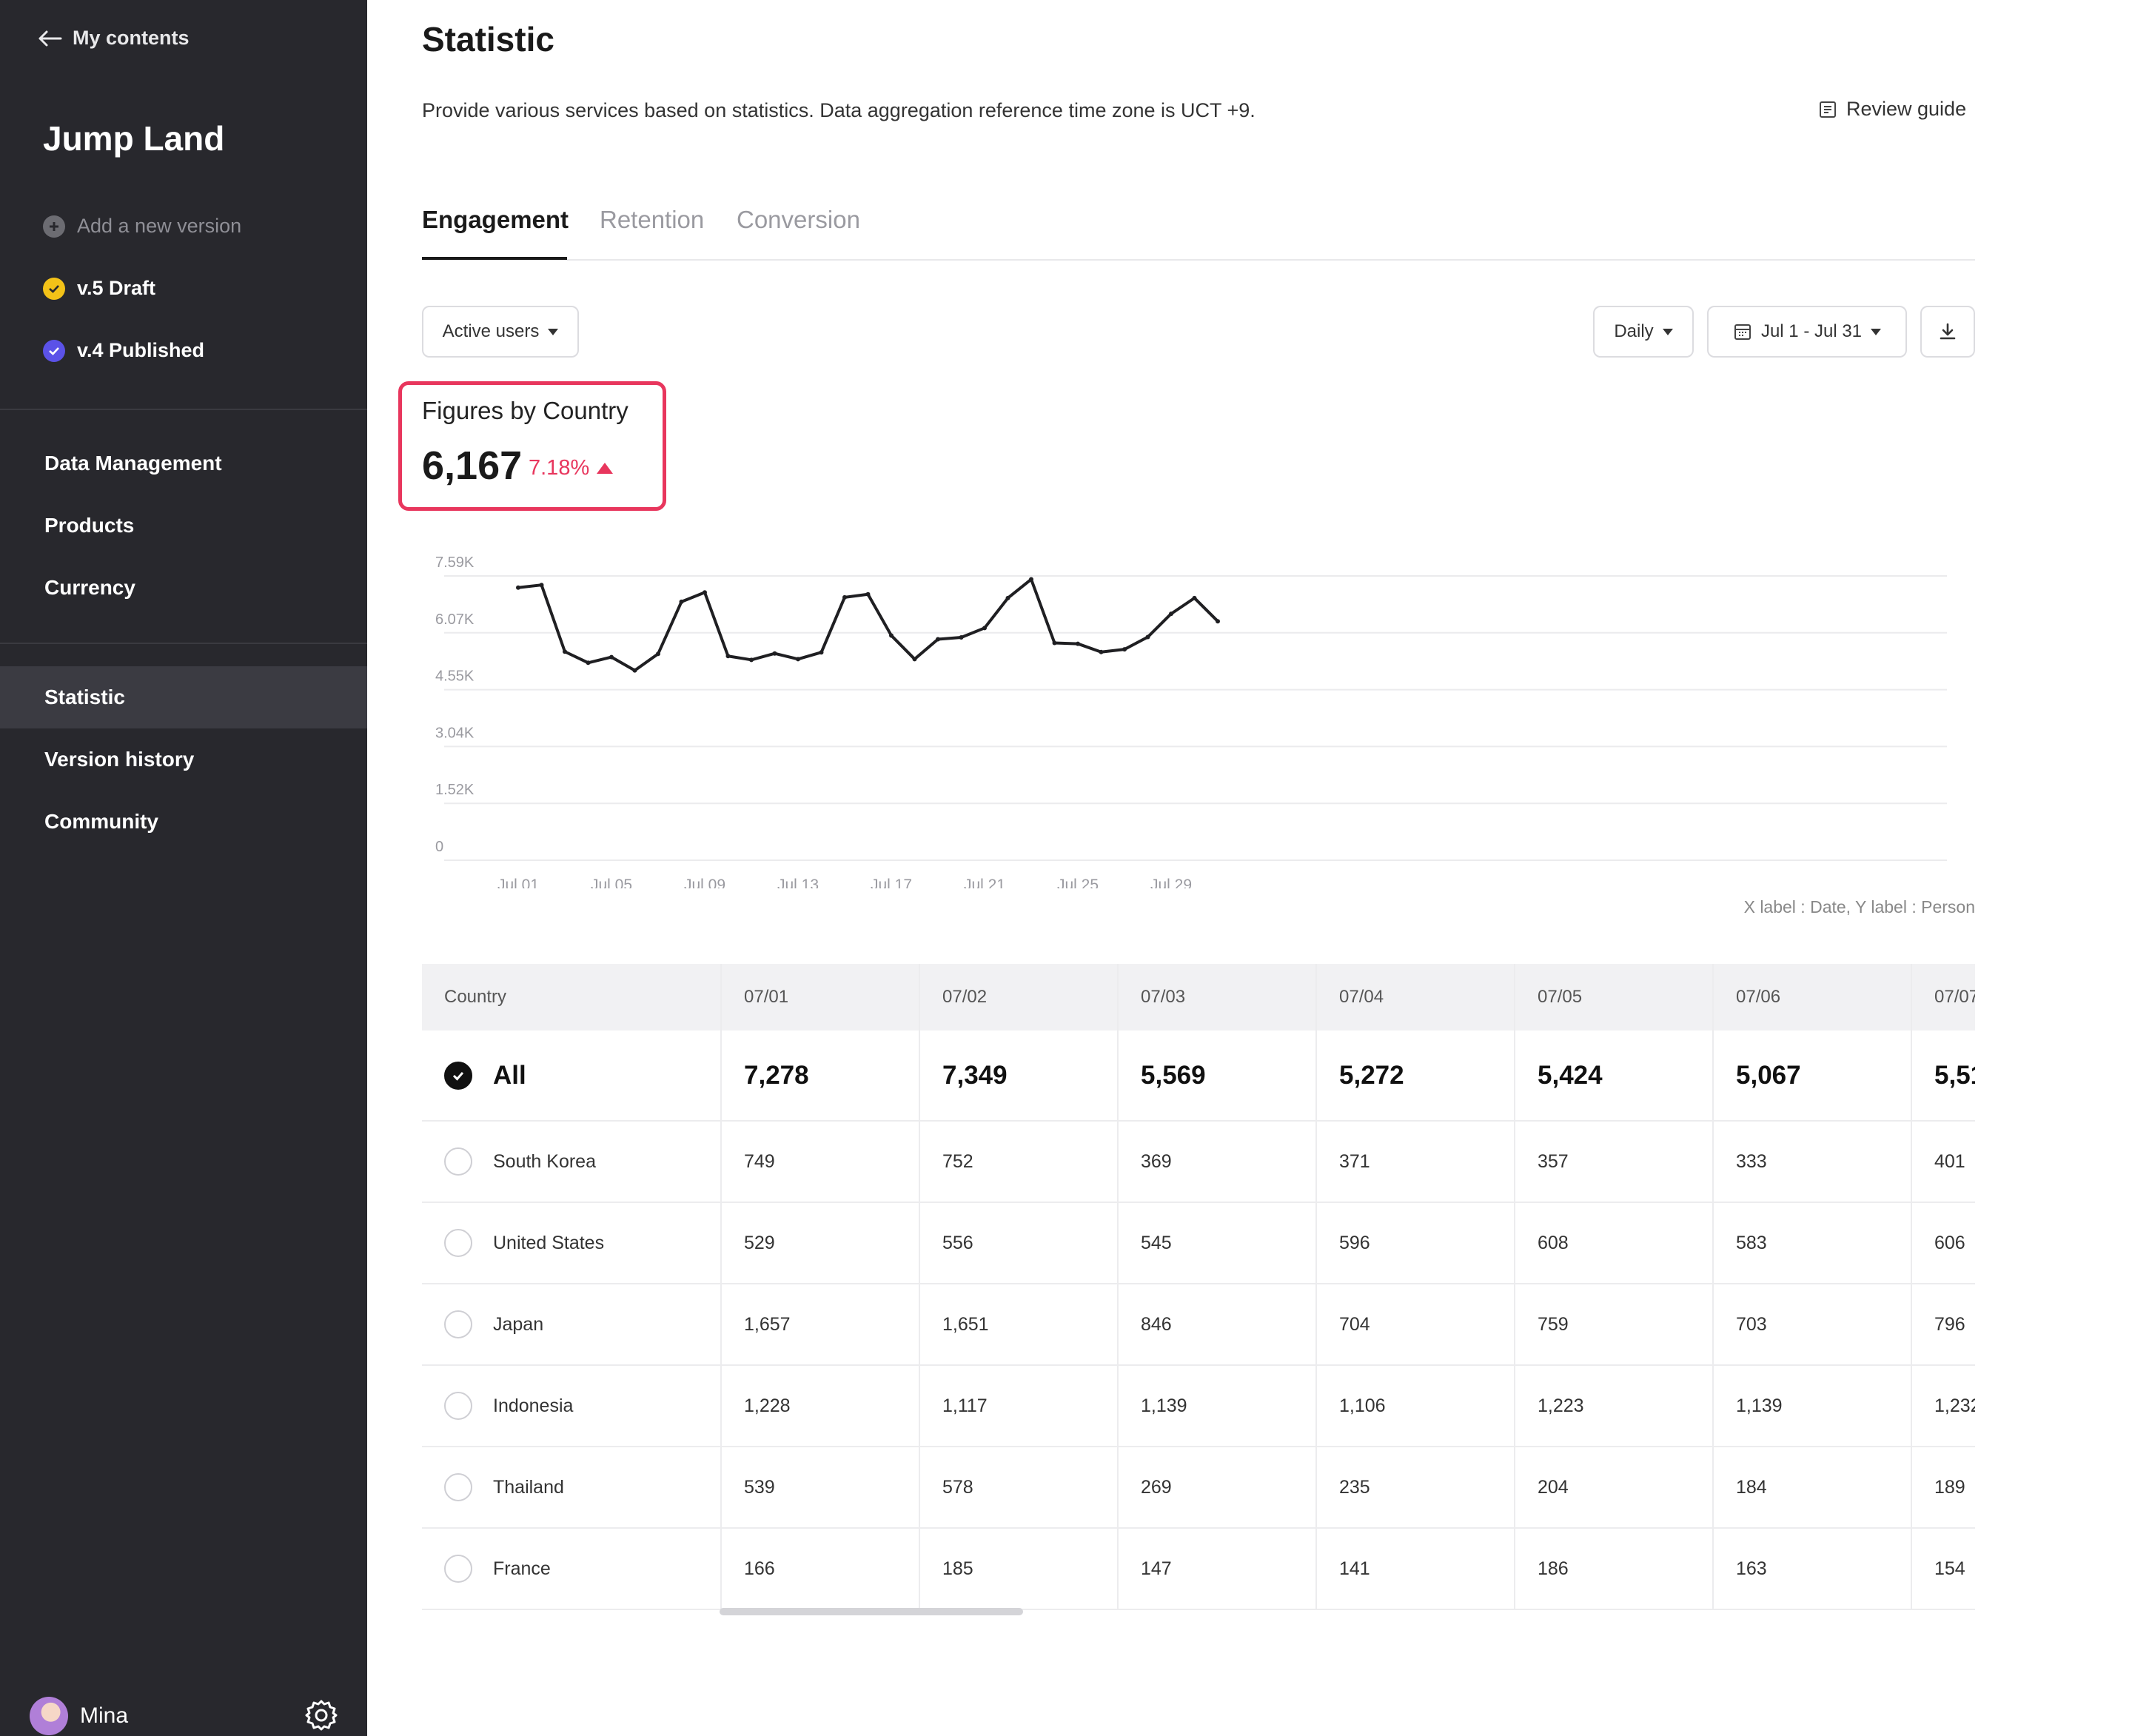 Image resolution: width=2132 pixels, height=1736 pixels. I want to click on nav-item-statistic: Statistic, so click(183, 697).